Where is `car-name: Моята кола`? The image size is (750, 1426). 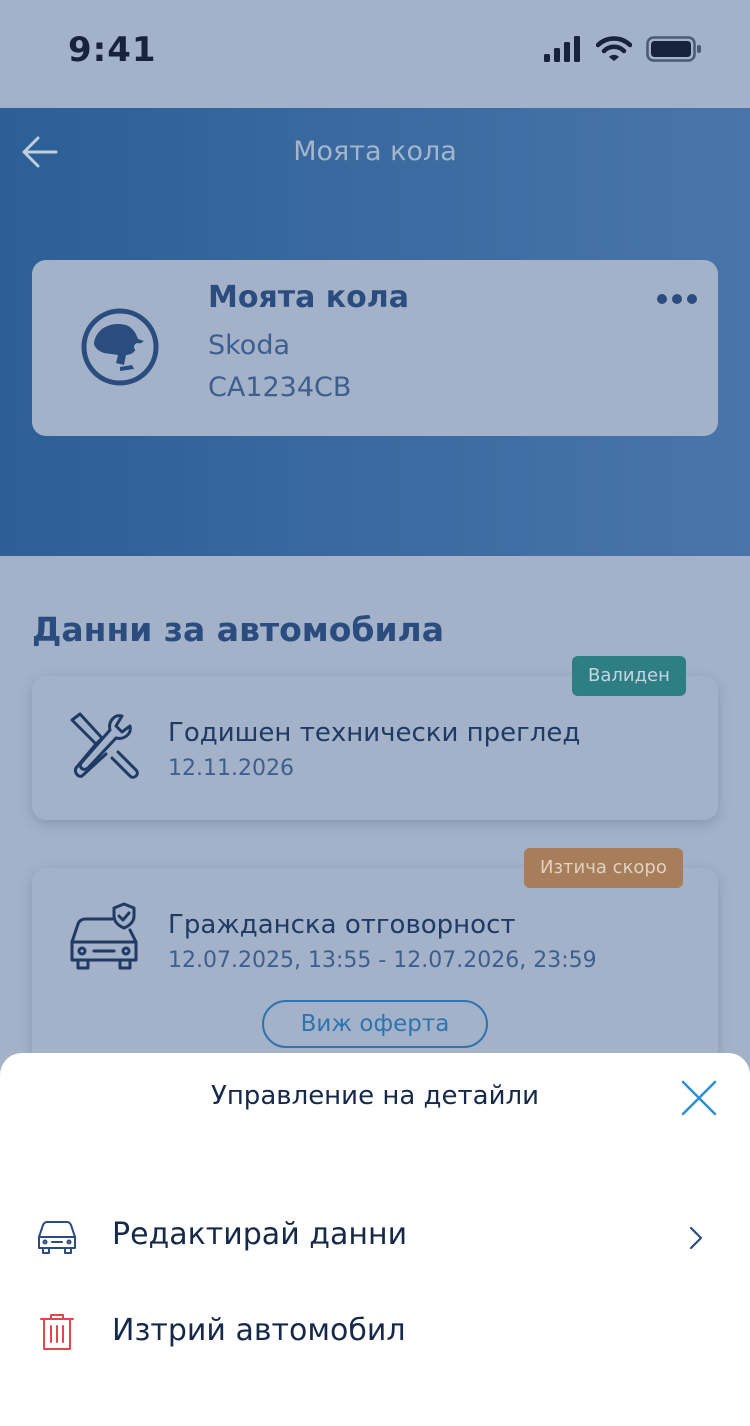 car-name: Моята кола is located at coordinates (308, 297).